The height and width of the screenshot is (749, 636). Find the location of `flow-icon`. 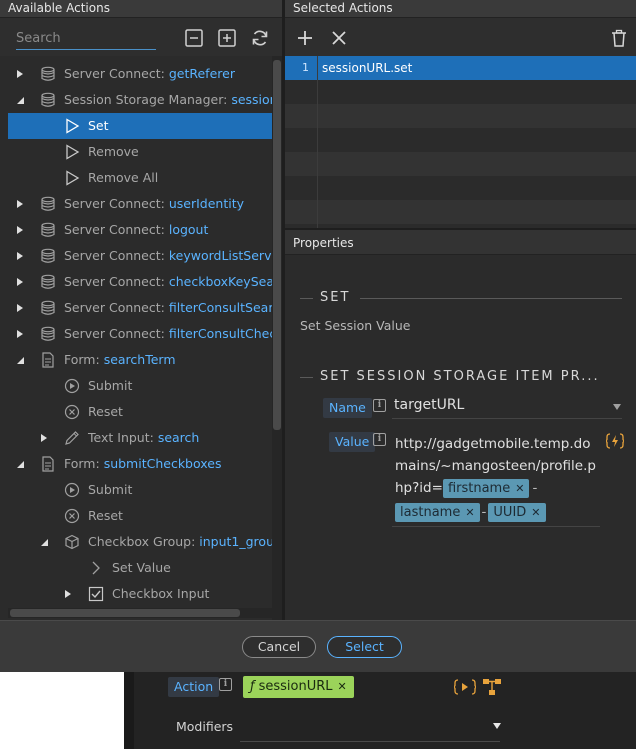

flow-icon is located at coordinates (492, 687).